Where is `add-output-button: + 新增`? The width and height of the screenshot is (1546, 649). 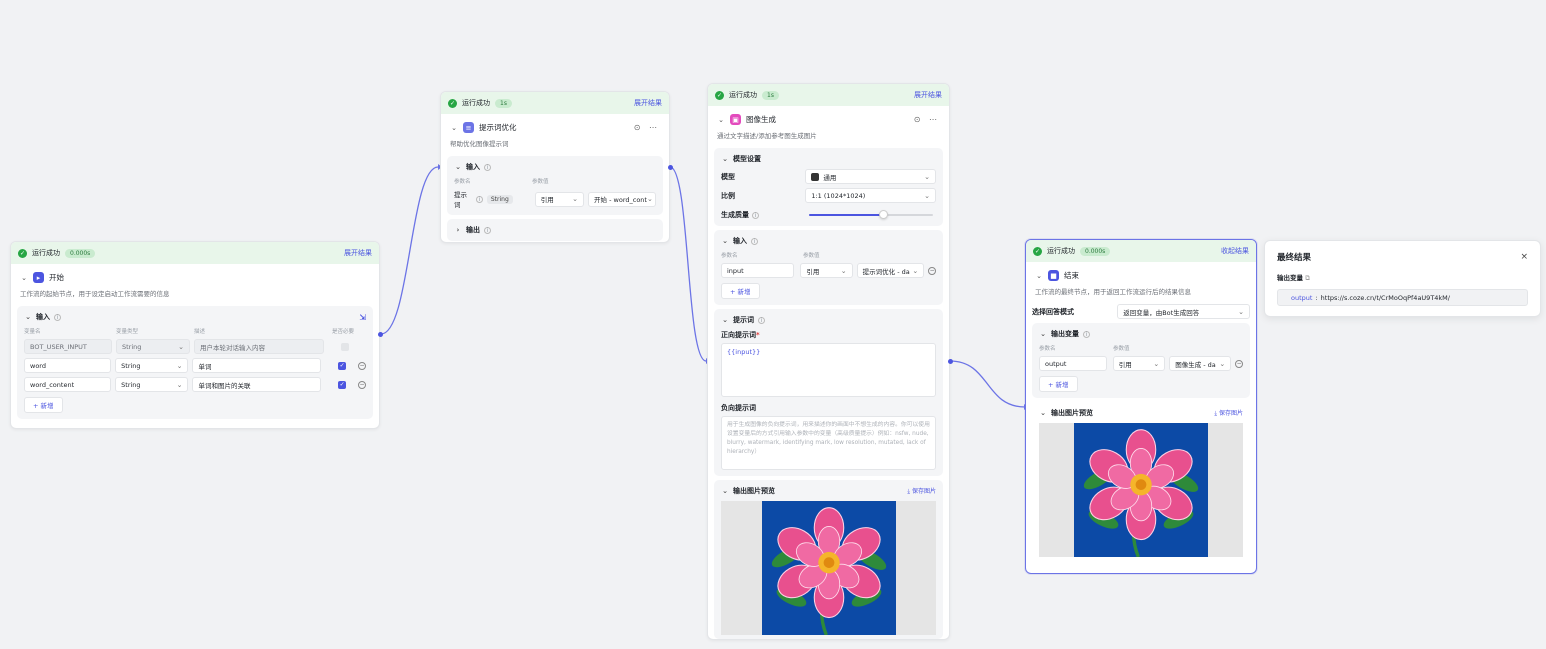 add-output-button: + 新增 is located at coordinates (1058, 384).